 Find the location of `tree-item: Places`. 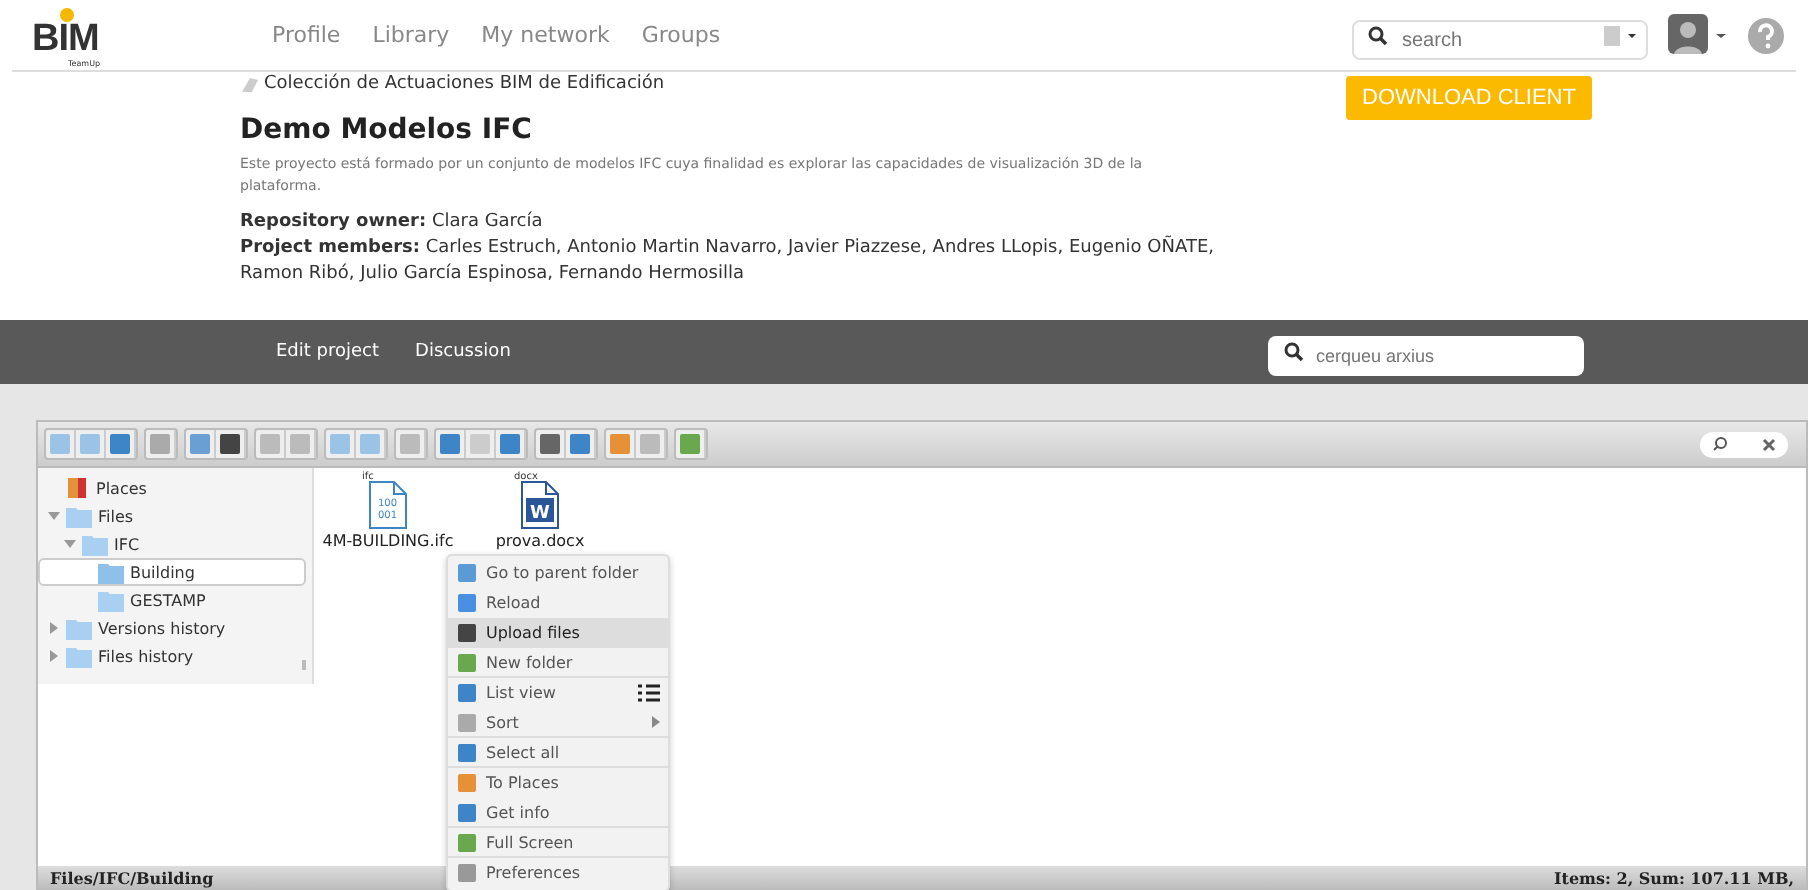

tree-item: Places is located at coordinates (172, 488).